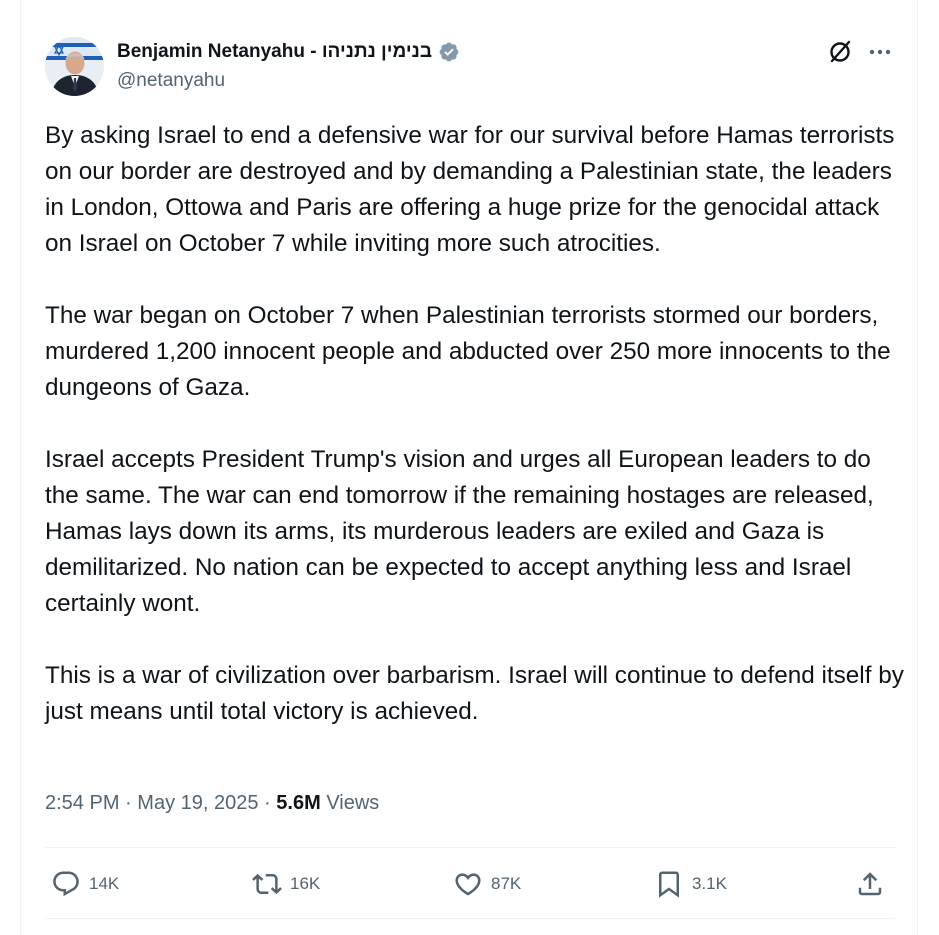  What do you see at coordinates (352, 803) in the screenshot?
I see `views-label: Views` at bounding box center [352, 803].